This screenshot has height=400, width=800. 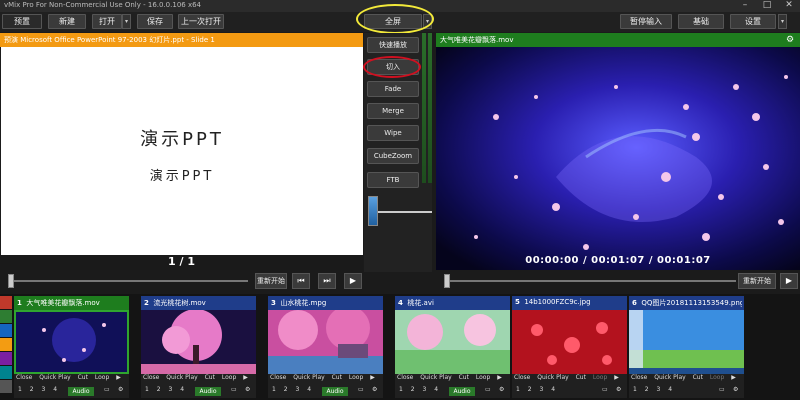 I want to click on settings-dropdown-arrow: ▾, so click(x=782, y=21).